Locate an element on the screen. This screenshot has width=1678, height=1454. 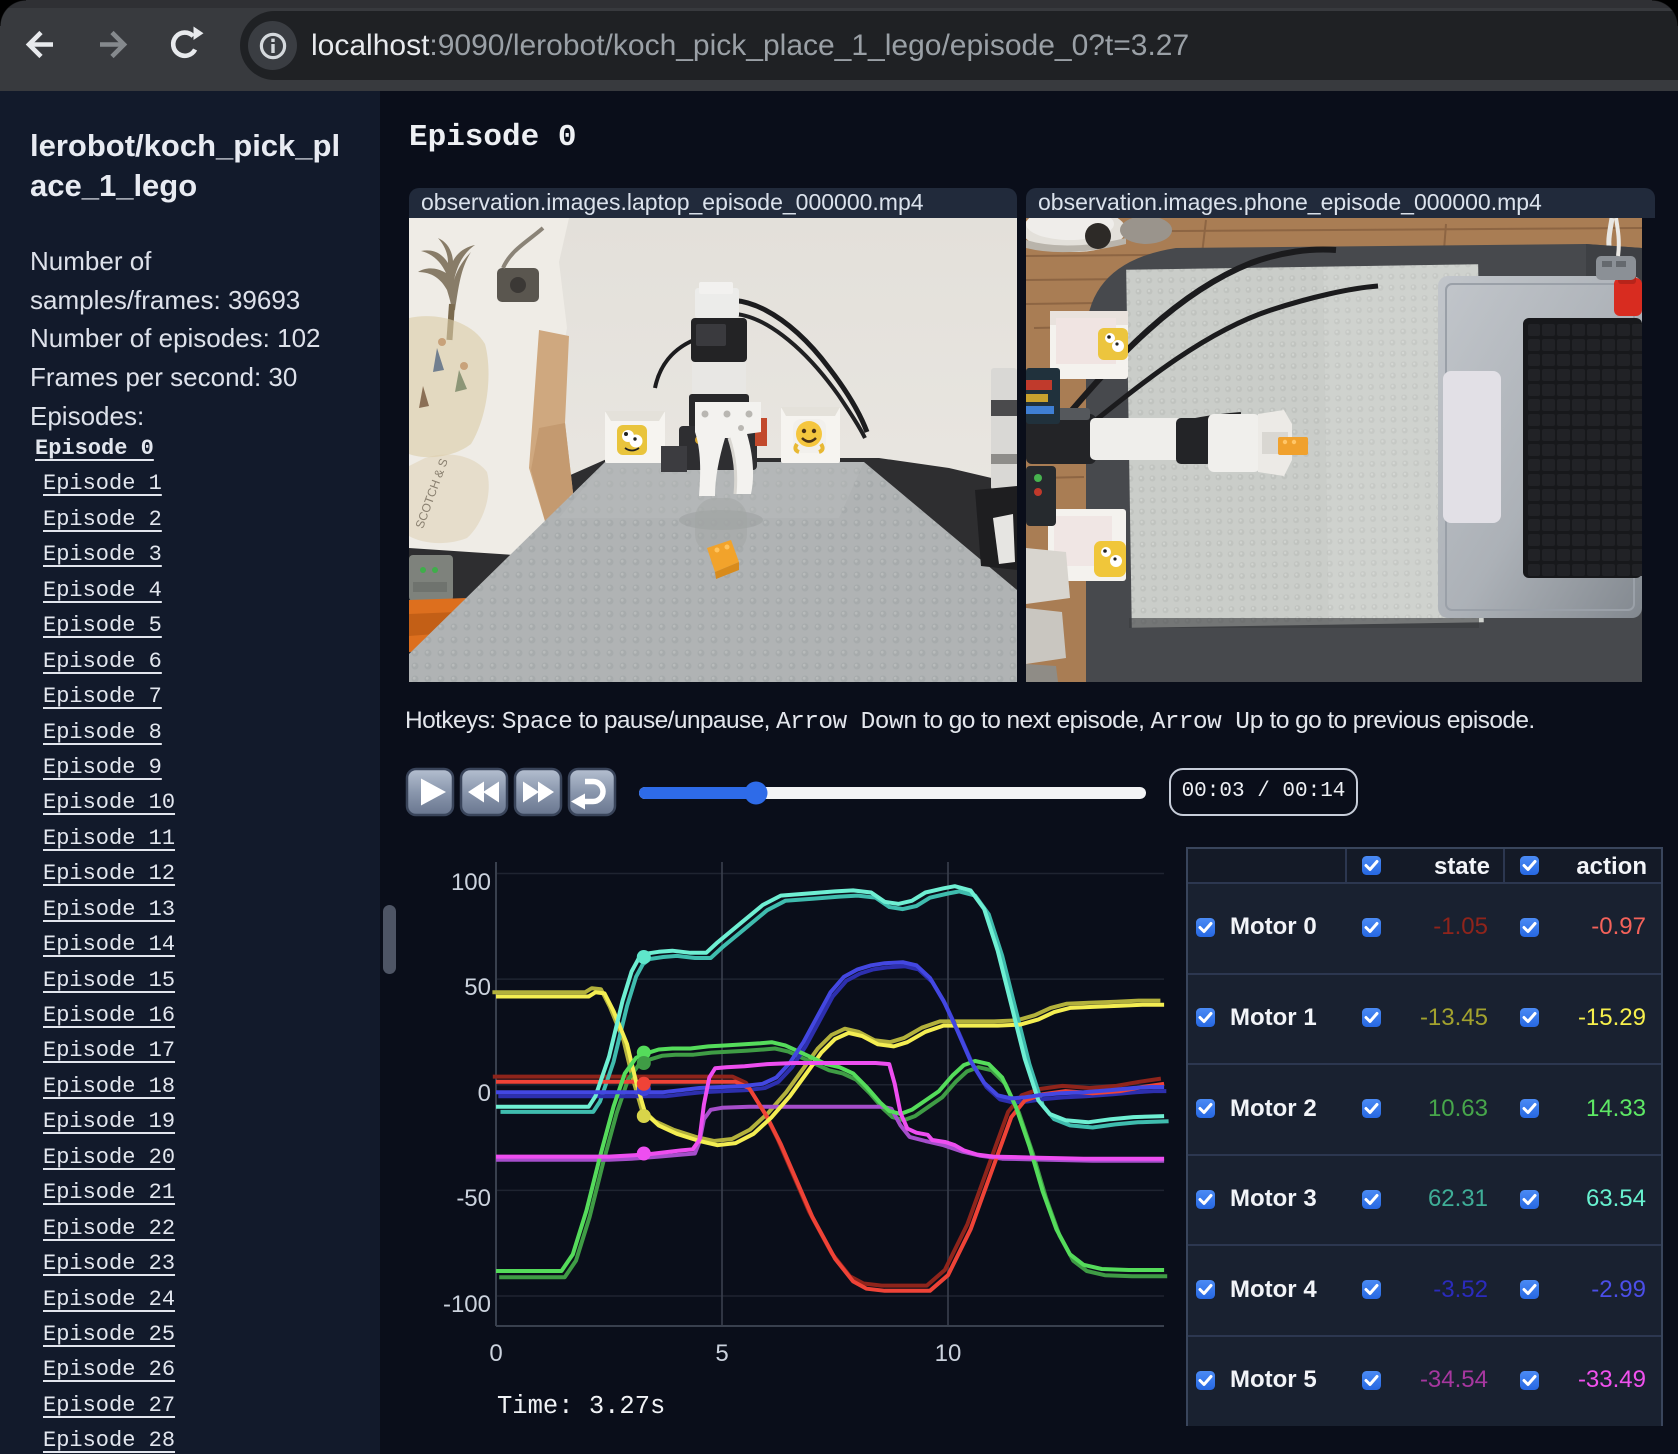
svg-text: 5 is located at coordinates (721, 1353).